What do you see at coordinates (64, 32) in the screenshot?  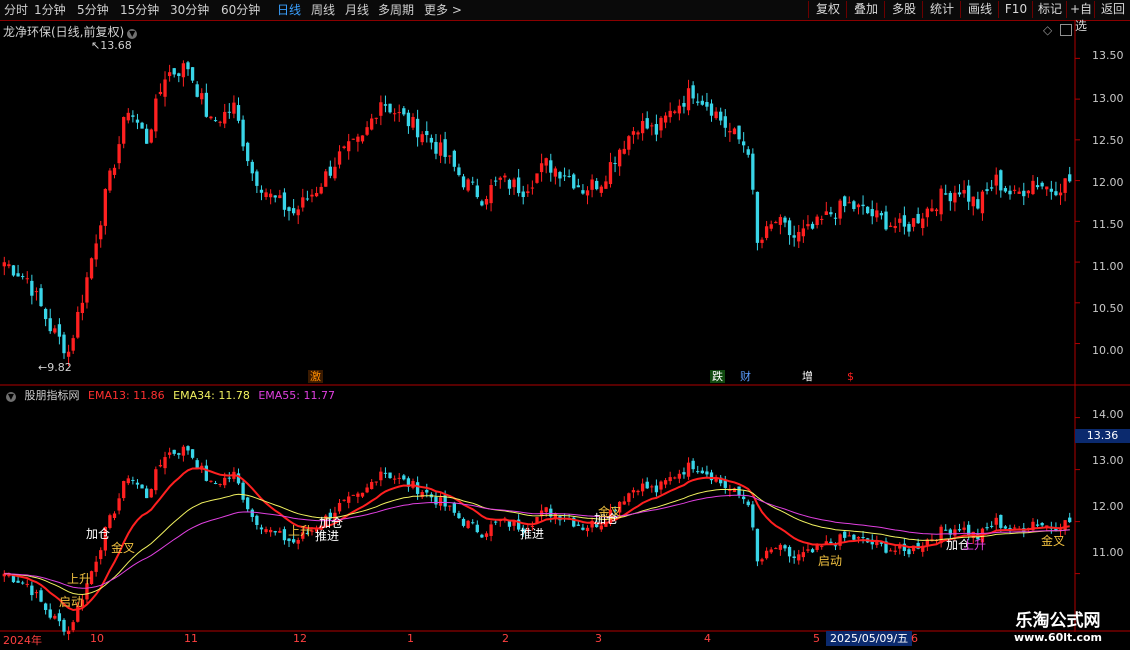 I see `stock-title: 龙净环保(日线,前复权)` at bounding box center [64, 32].